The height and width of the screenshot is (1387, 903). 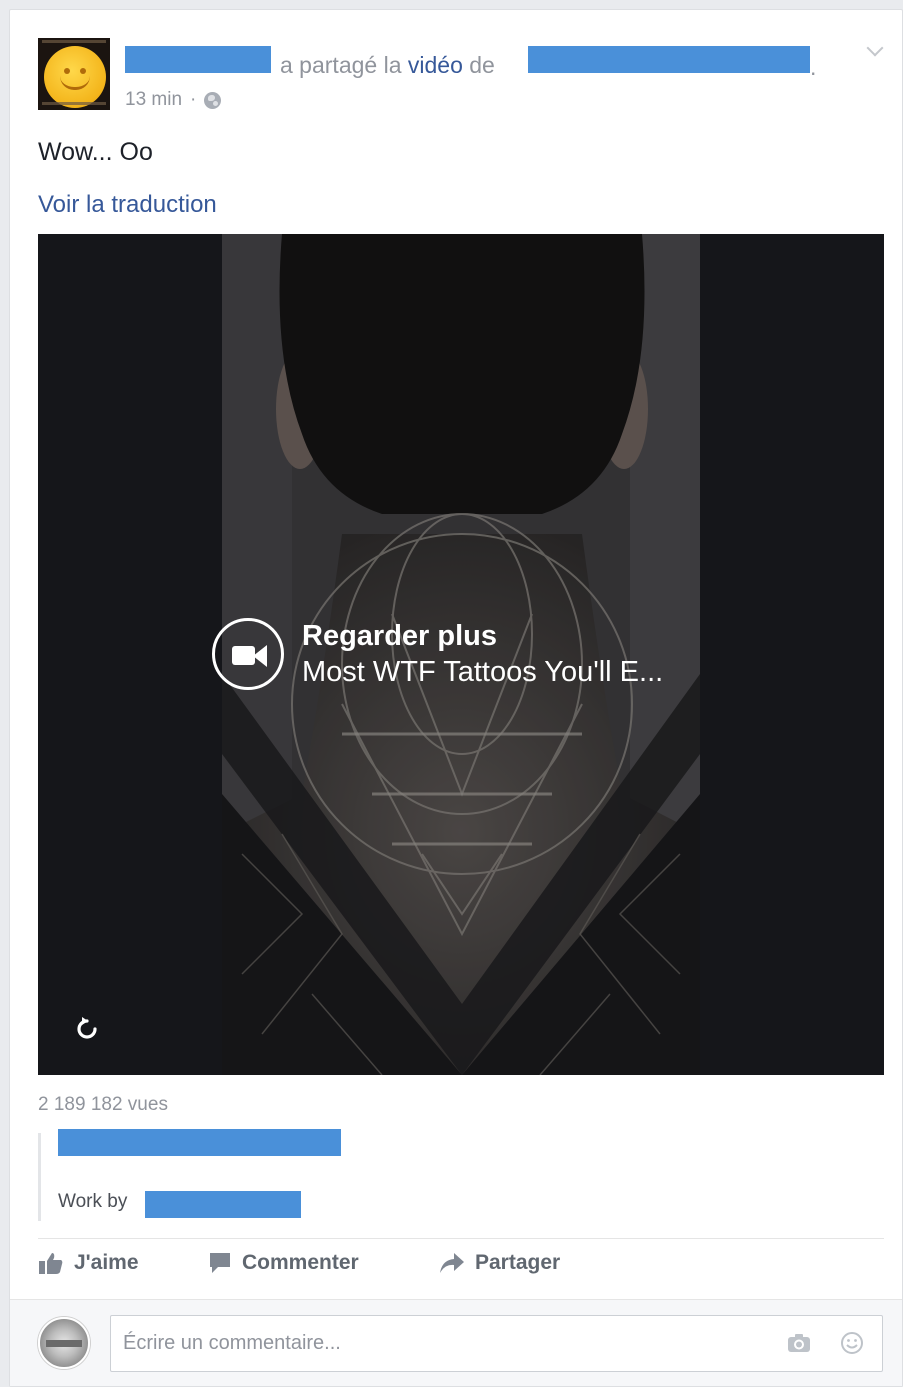 What do you see at coordinates (852, 1343) in the screenshot?
I see `smiley-icon` at bounding box center [852, 1343].